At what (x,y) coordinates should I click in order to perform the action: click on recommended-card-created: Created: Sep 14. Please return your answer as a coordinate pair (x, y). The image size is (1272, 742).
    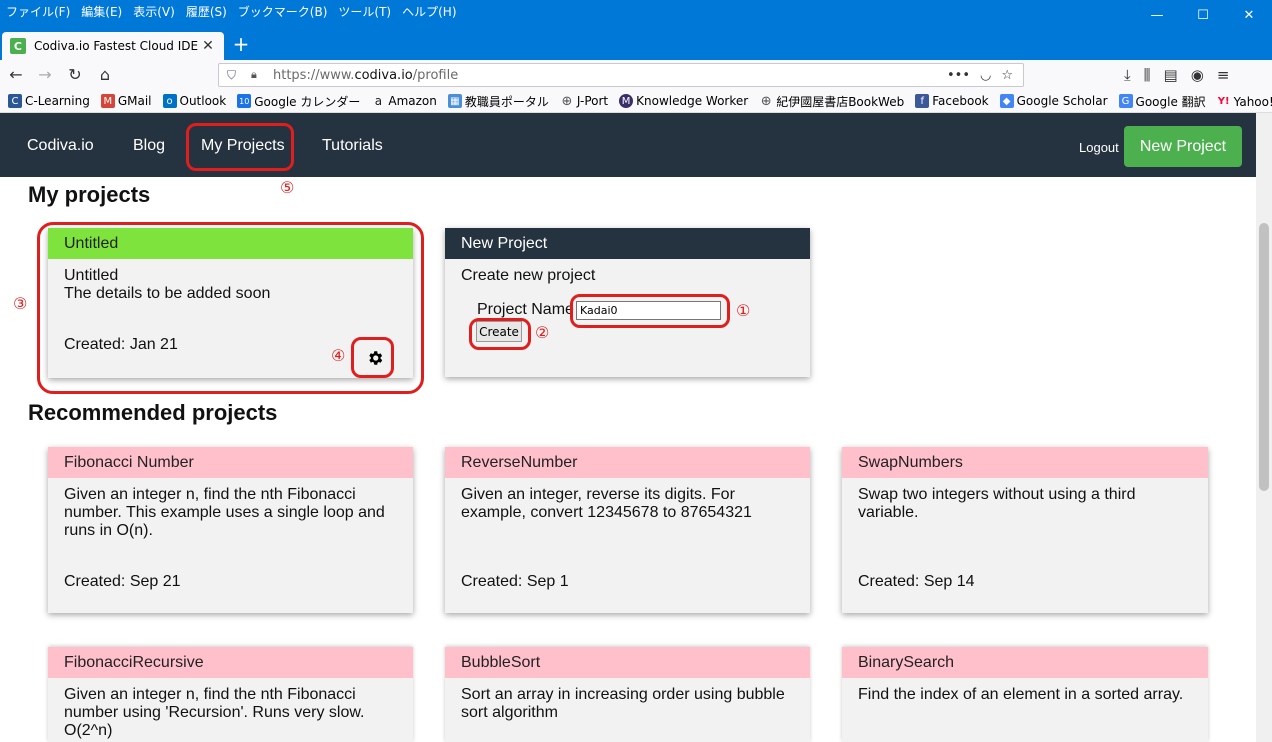
    Looking at the image, I should click on (916, 581).